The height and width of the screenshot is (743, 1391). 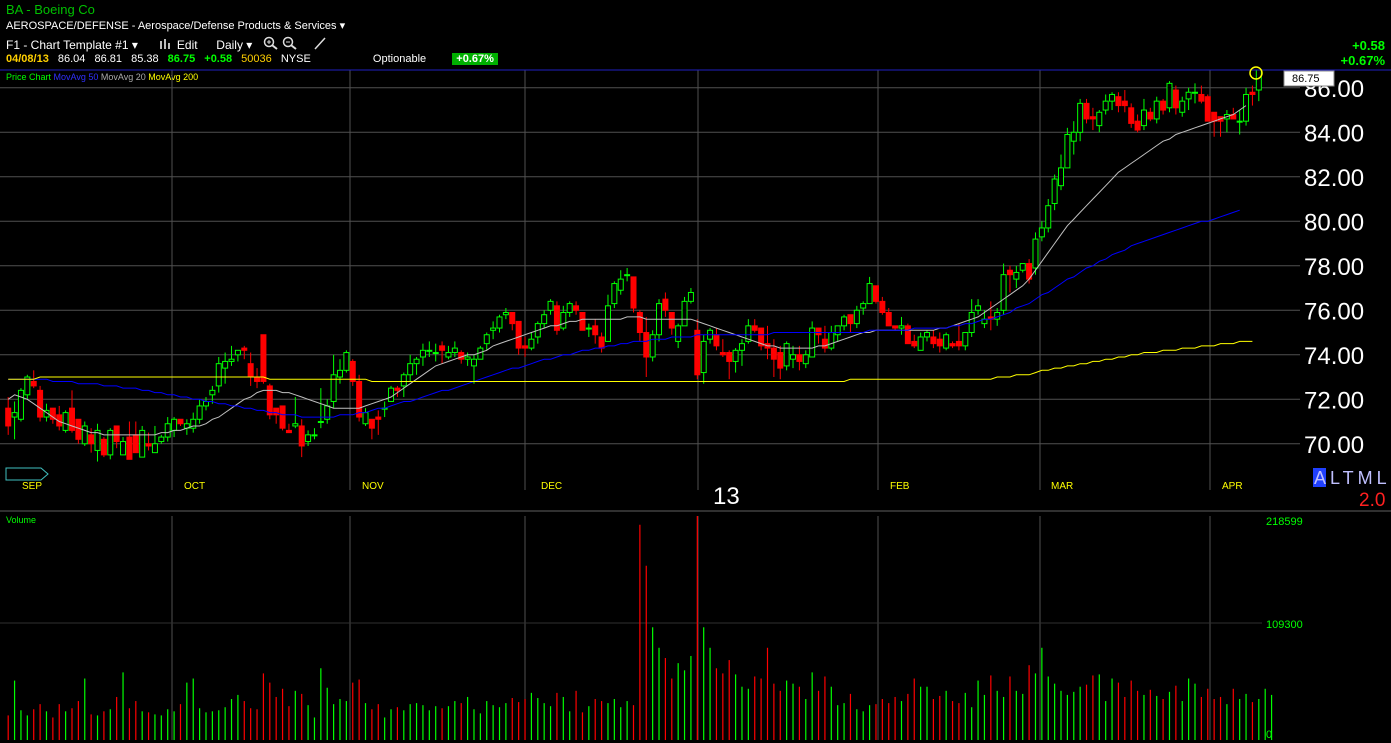 What do you see at coordinates (900, 486) in the screenshot?
I see `x-tick-label: FEB` at bounding box center [900, 486].